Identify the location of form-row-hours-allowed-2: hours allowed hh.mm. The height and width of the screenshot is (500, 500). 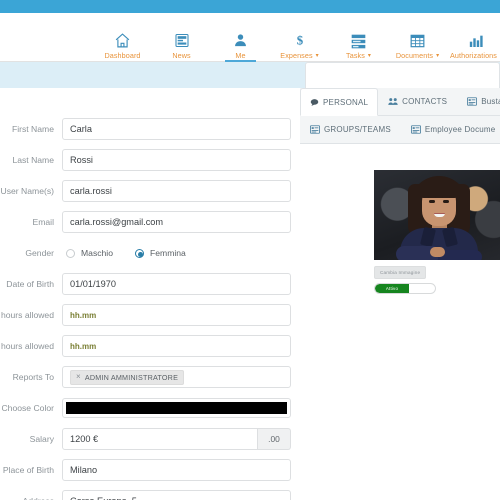
(147, 346).